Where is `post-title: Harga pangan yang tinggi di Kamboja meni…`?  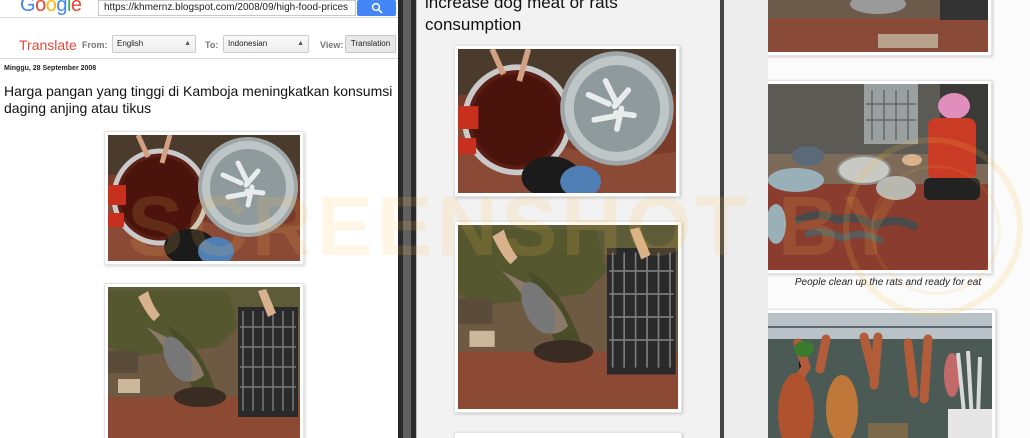
post-title: Harga pangan yang tinggi di Kamboja meni… is located at coordinates (198, 99).